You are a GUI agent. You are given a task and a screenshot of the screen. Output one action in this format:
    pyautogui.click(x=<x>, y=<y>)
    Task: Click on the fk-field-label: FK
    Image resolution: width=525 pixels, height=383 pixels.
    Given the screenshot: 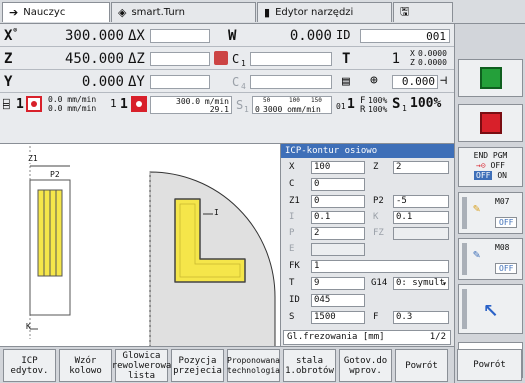 What is the action you would take?
    pyautogui.click(x=294, y=266)
    